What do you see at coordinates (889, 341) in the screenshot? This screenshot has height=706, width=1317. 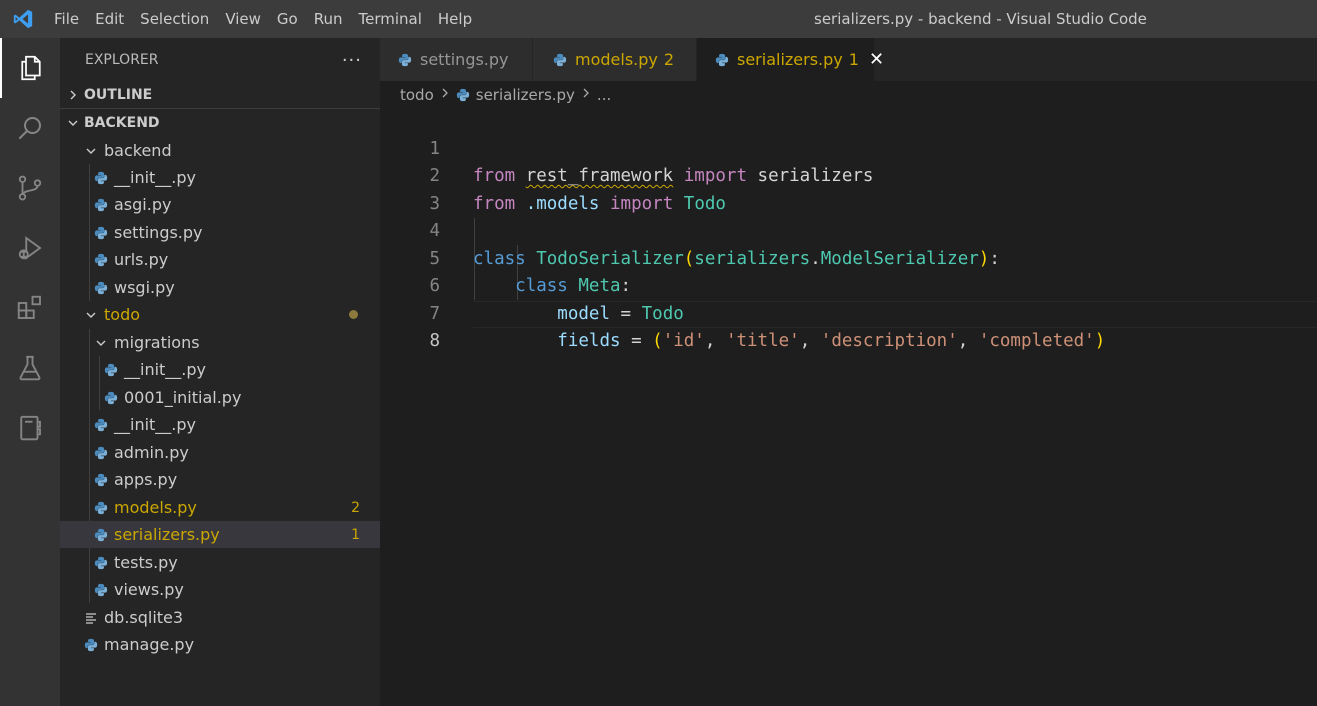 I see `code-token: 'description'` at bounding box center [889, 341].